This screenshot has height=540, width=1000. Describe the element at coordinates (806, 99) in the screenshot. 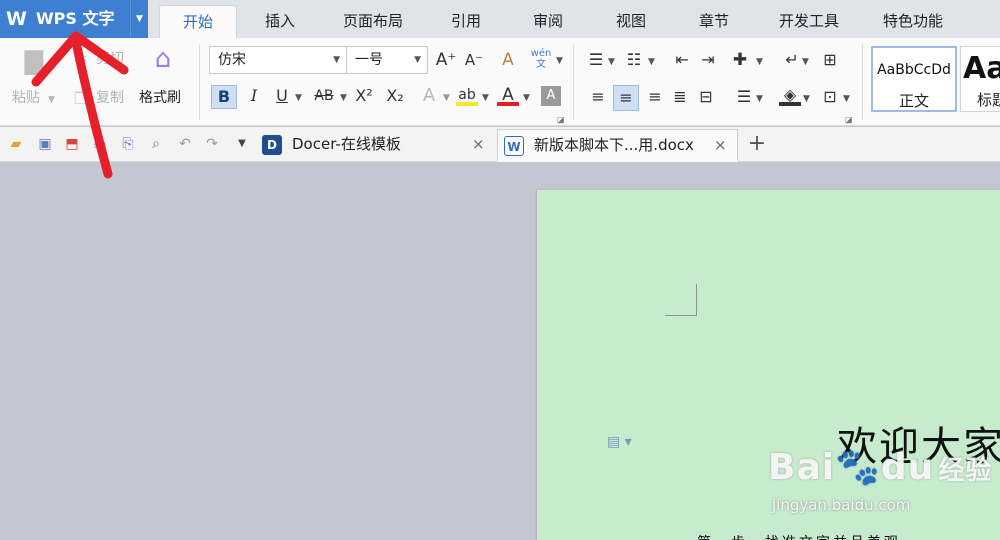

I see `shading-dropdown-icon: ▼` at that location.